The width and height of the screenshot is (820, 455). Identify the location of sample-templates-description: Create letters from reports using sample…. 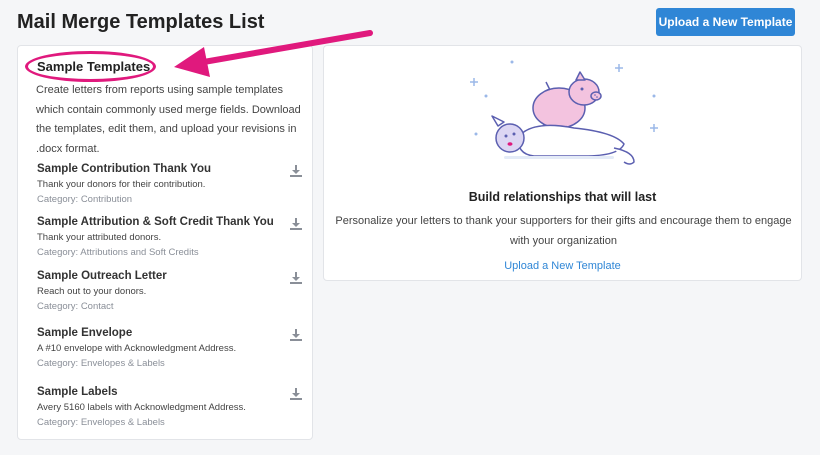
(168, 119).